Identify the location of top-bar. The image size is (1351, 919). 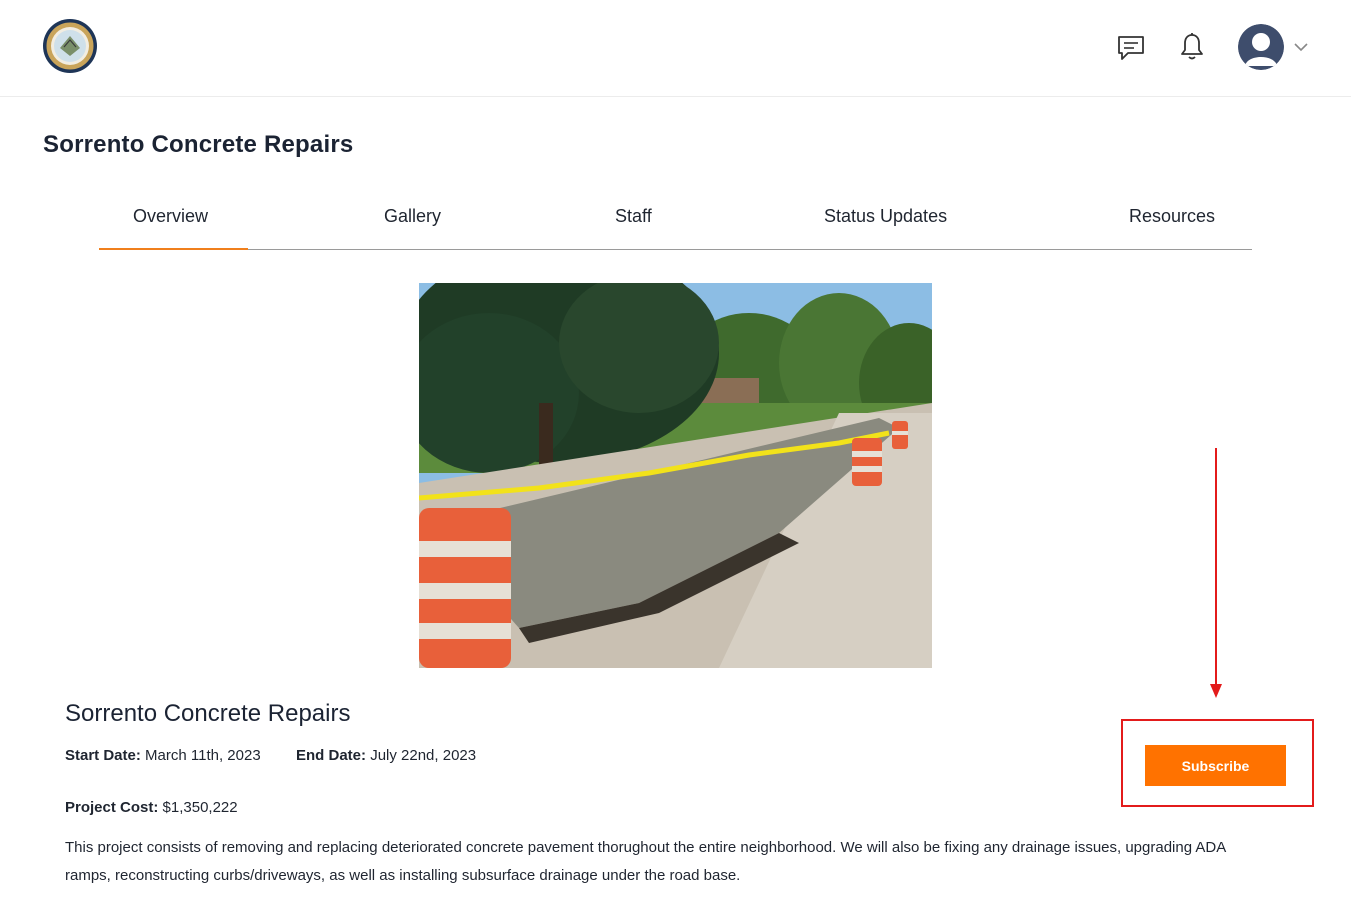
(675, 48).